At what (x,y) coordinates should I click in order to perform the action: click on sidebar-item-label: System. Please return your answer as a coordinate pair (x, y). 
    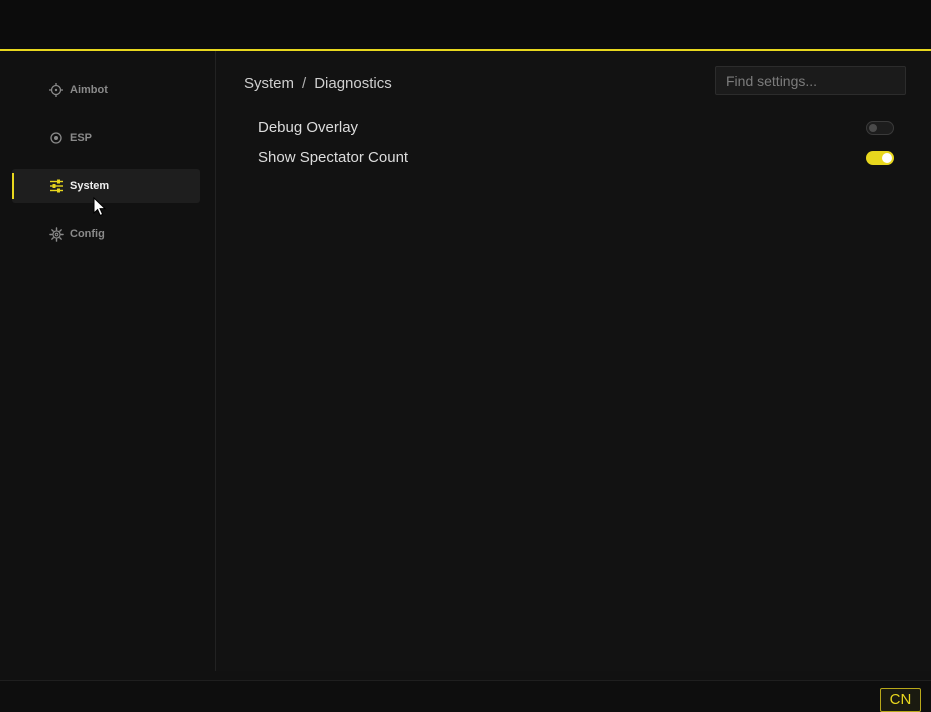
    Looking at the image, I should click on (90, 186).